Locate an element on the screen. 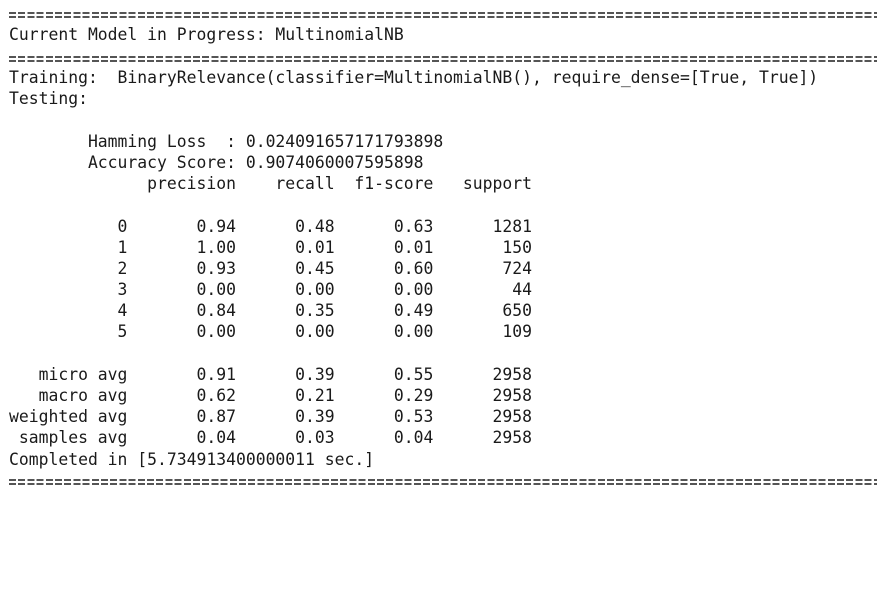 This screenshot has width=887, height=589. accuracy-score-line: Accuracy Score: 0.9074060007595898 is located at coordinates (216, 162).